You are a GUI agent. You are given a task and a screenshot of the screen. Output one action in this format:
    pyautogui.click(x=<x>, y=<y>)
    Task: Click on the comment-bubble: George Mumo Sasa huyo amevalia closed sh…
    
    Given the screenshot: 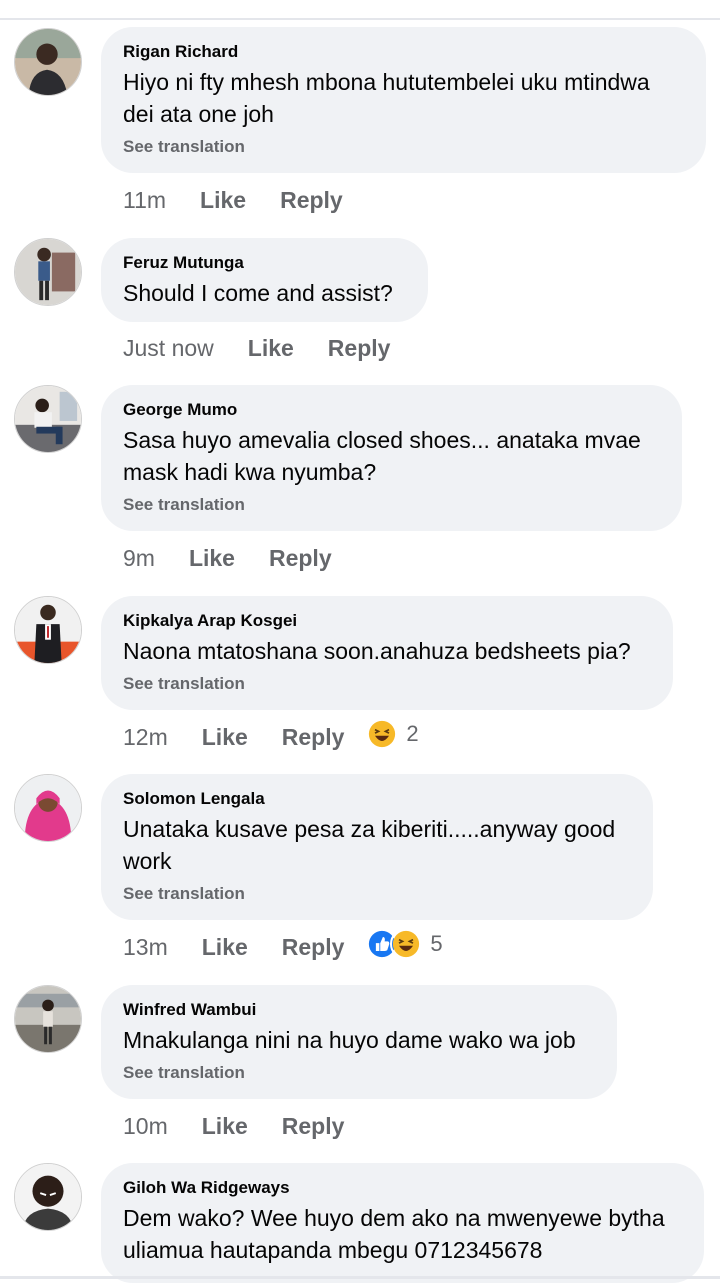 What is the action you would take?
    pyautogui.click(x=391, y=458)
    